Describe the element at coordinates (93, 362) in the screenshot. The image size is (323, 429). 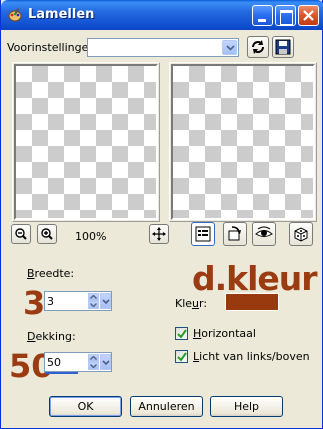
I see `opacity-up-down` at that location.